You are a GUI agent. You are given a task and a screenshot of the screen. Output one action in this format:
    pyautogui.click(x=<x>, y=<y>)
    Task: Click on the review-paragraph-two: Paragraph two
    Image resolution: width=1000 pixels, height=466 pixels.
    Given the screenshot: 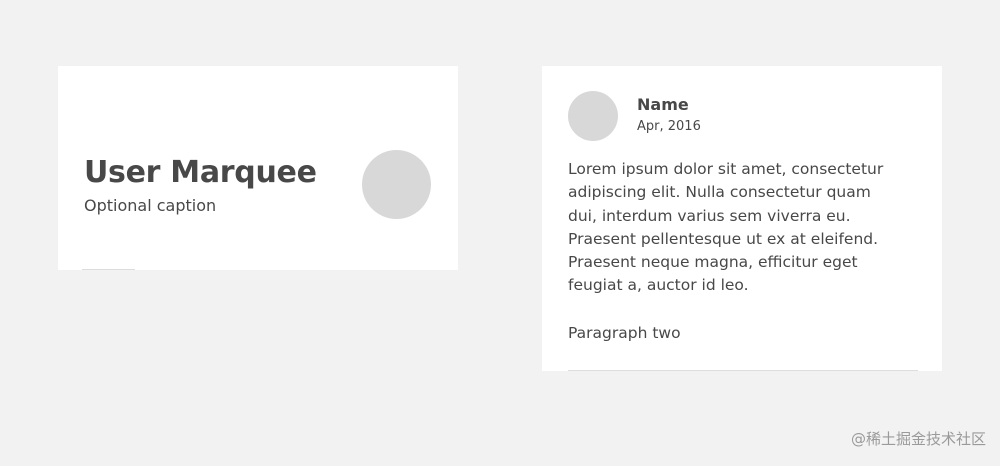 What is the action you would take?
    pyautogui.click(x=624, y=333)
    